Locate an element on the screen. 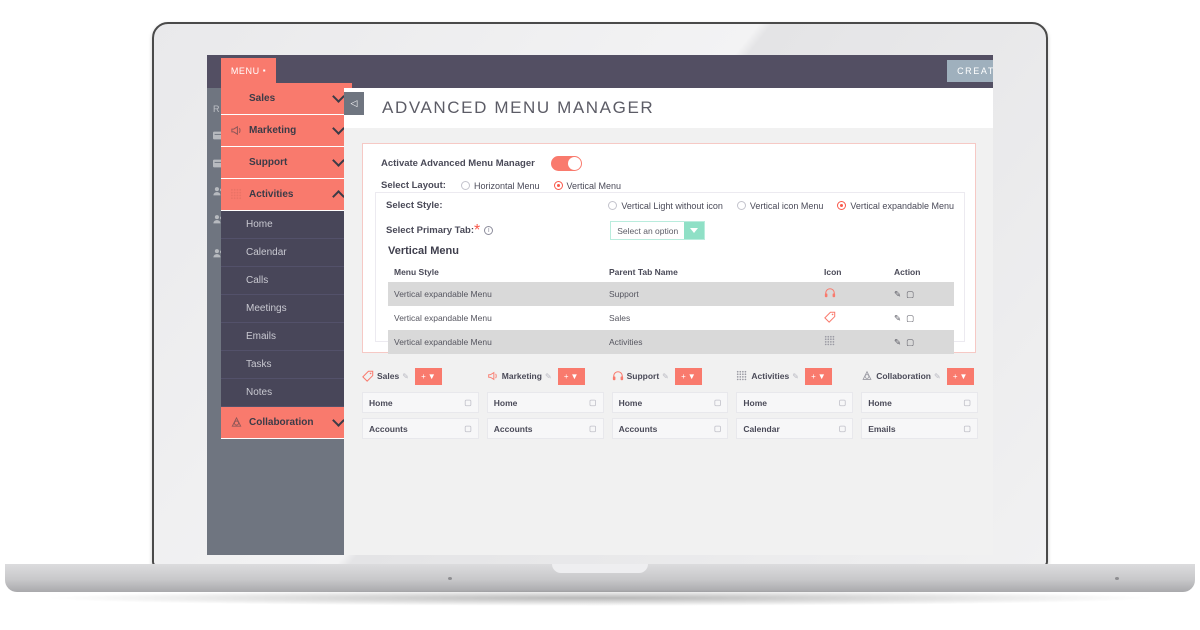  radio-vertical-expandable: Vertical expandable Menu is located at coordinates (895, 206).